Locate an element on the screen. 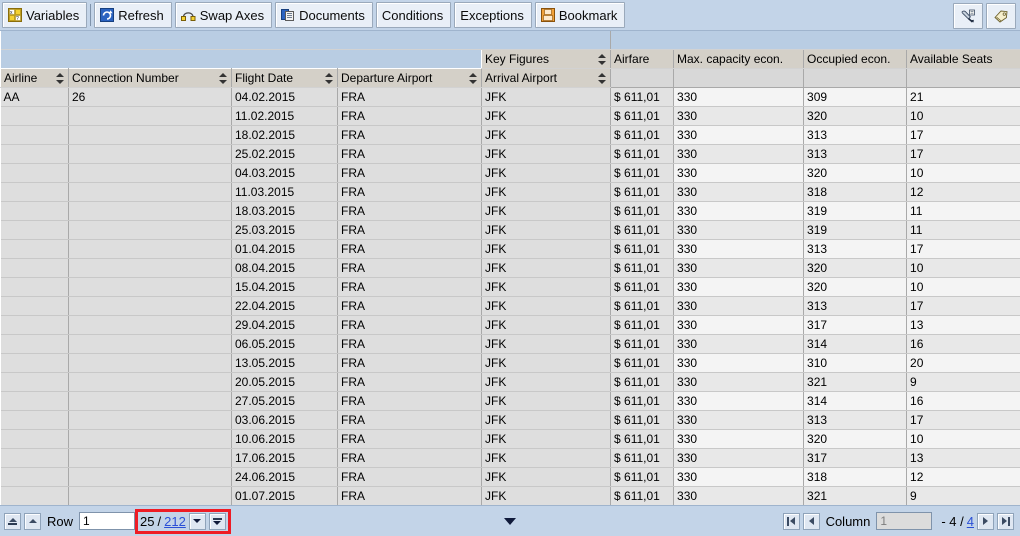 The width and height of the screenshot is (1020, 536). row-input: 1 is located at coordinates (107, 521).